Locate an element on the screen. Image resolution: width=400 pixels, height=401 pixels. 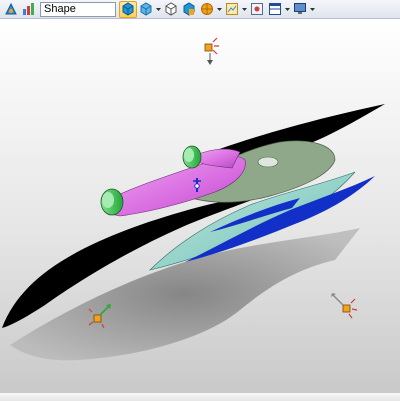
view-orientation-icon is located at coordinates (189, 9).